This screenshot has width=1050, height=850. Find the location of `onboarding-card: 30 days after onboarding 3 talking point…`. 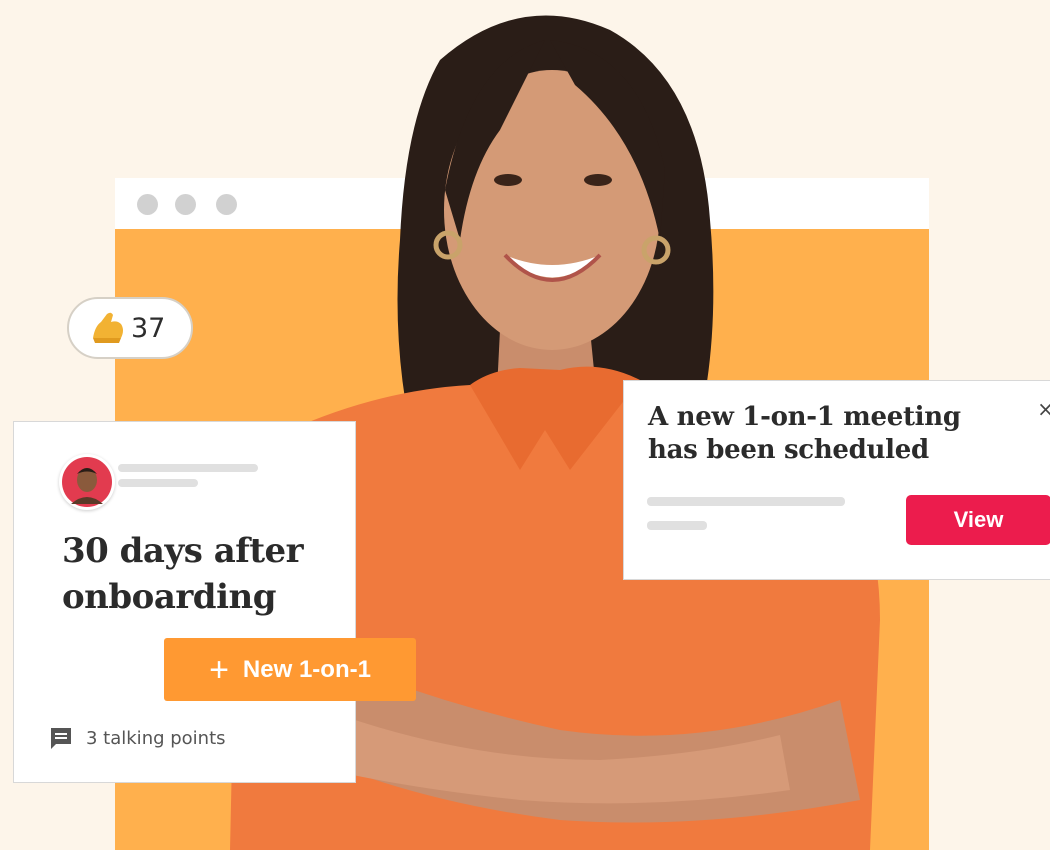

onboarding-card: 30 days after onboarding 3 talking point… is located at coordinates (184, 602).